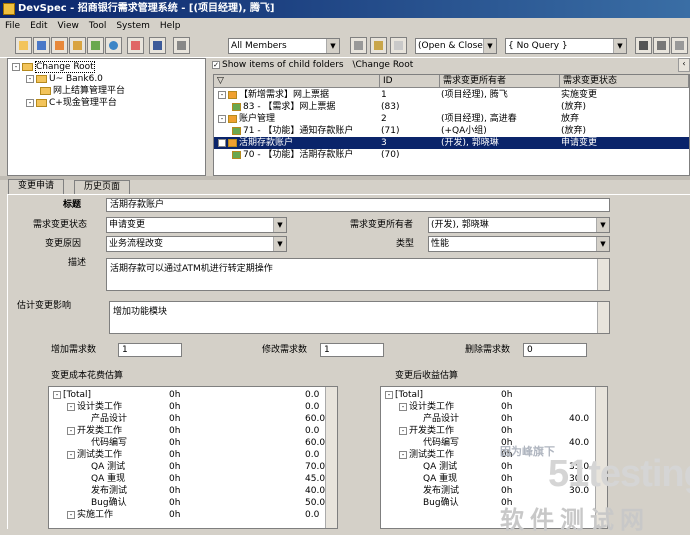  Describe the element at coordinates (175, 479) in the screenshot. I see `estimate-hours: 0h` at that location.